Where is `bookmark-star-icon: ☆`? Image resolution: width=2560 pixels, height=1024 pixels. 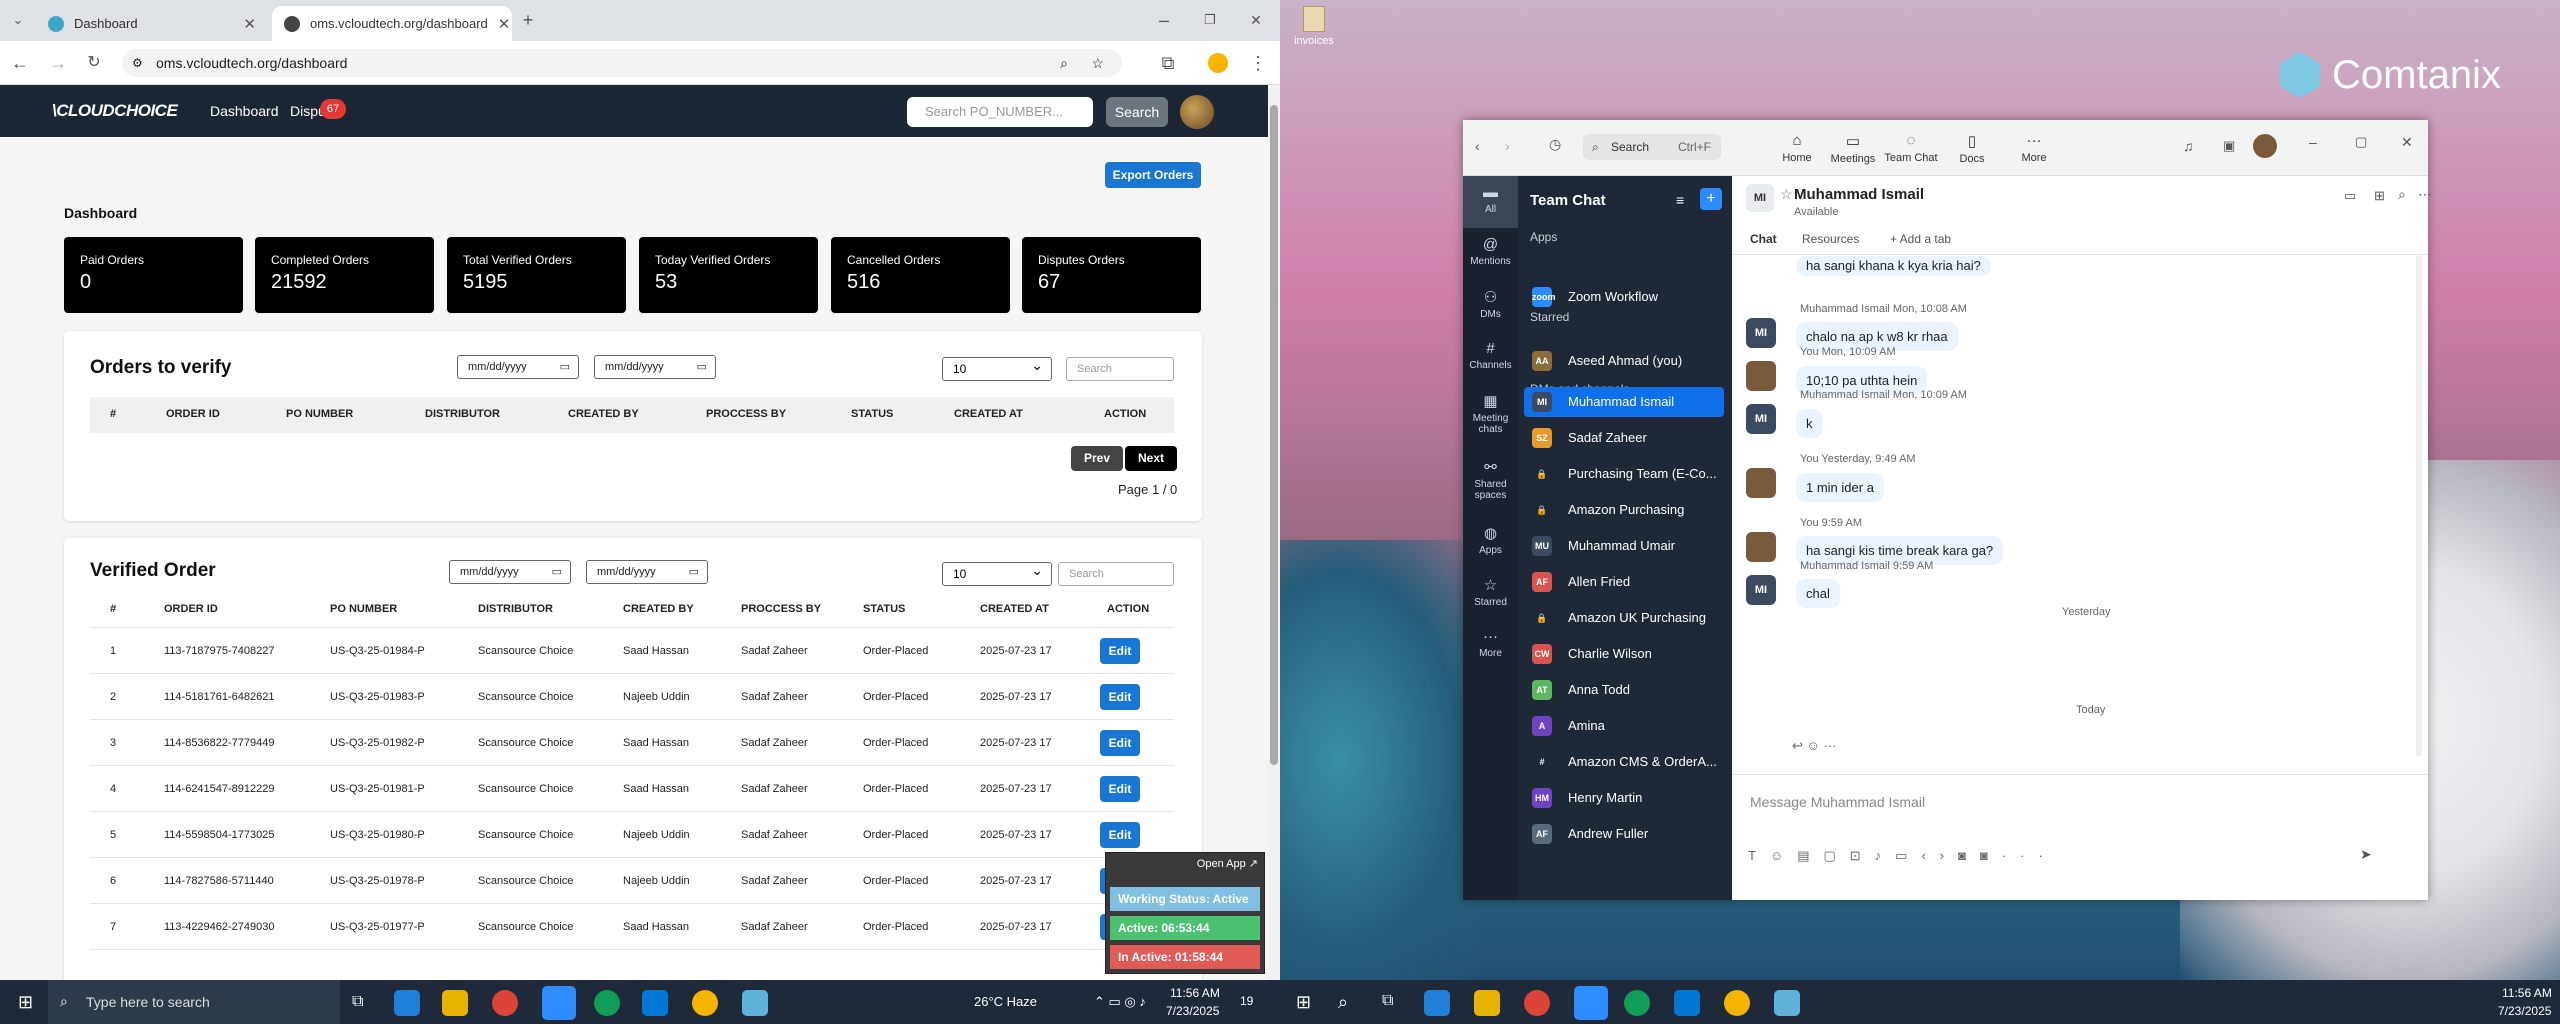 bookmark-star-icon: ☆ is located at coordinates (1097, 63).